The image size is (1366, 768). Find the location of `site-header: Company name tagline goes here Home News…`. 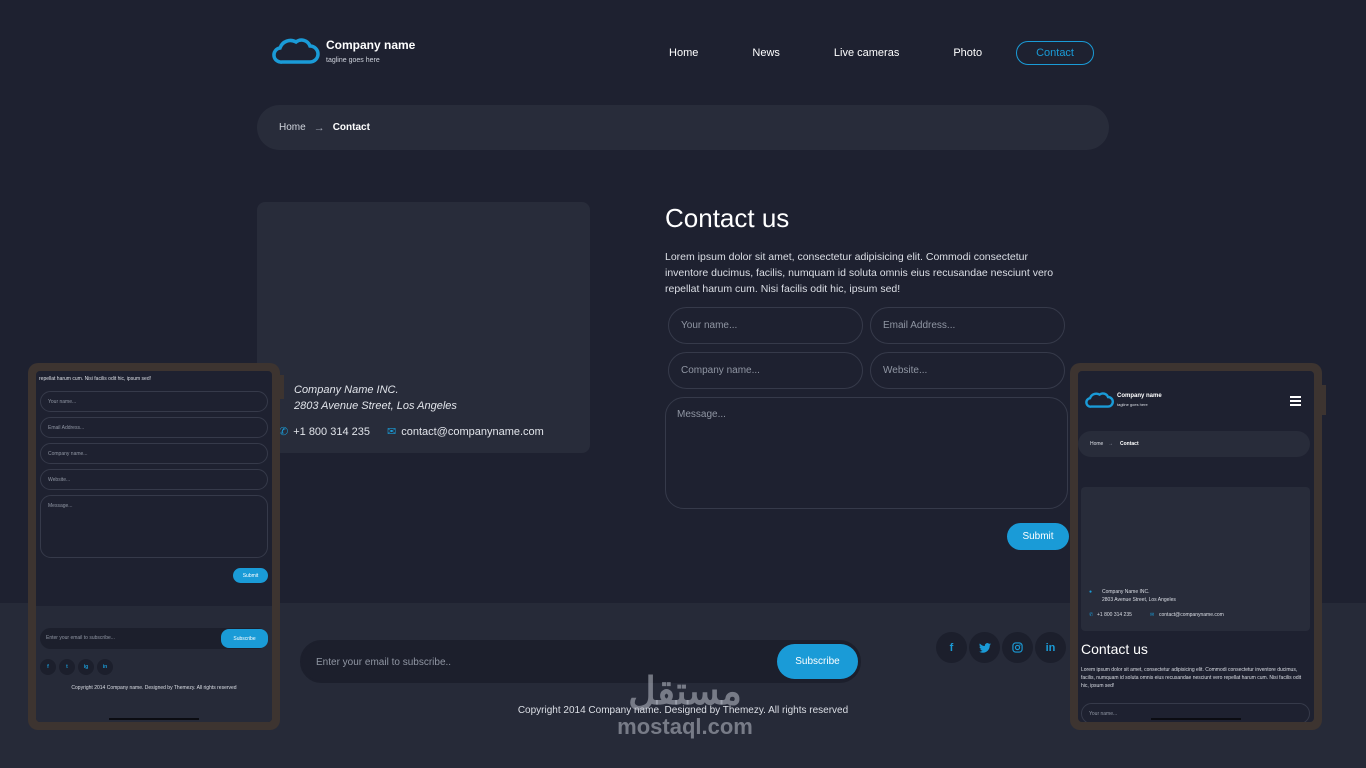

site-header: Company name tagline goes here Home News… is located at coordinates (685, 52).